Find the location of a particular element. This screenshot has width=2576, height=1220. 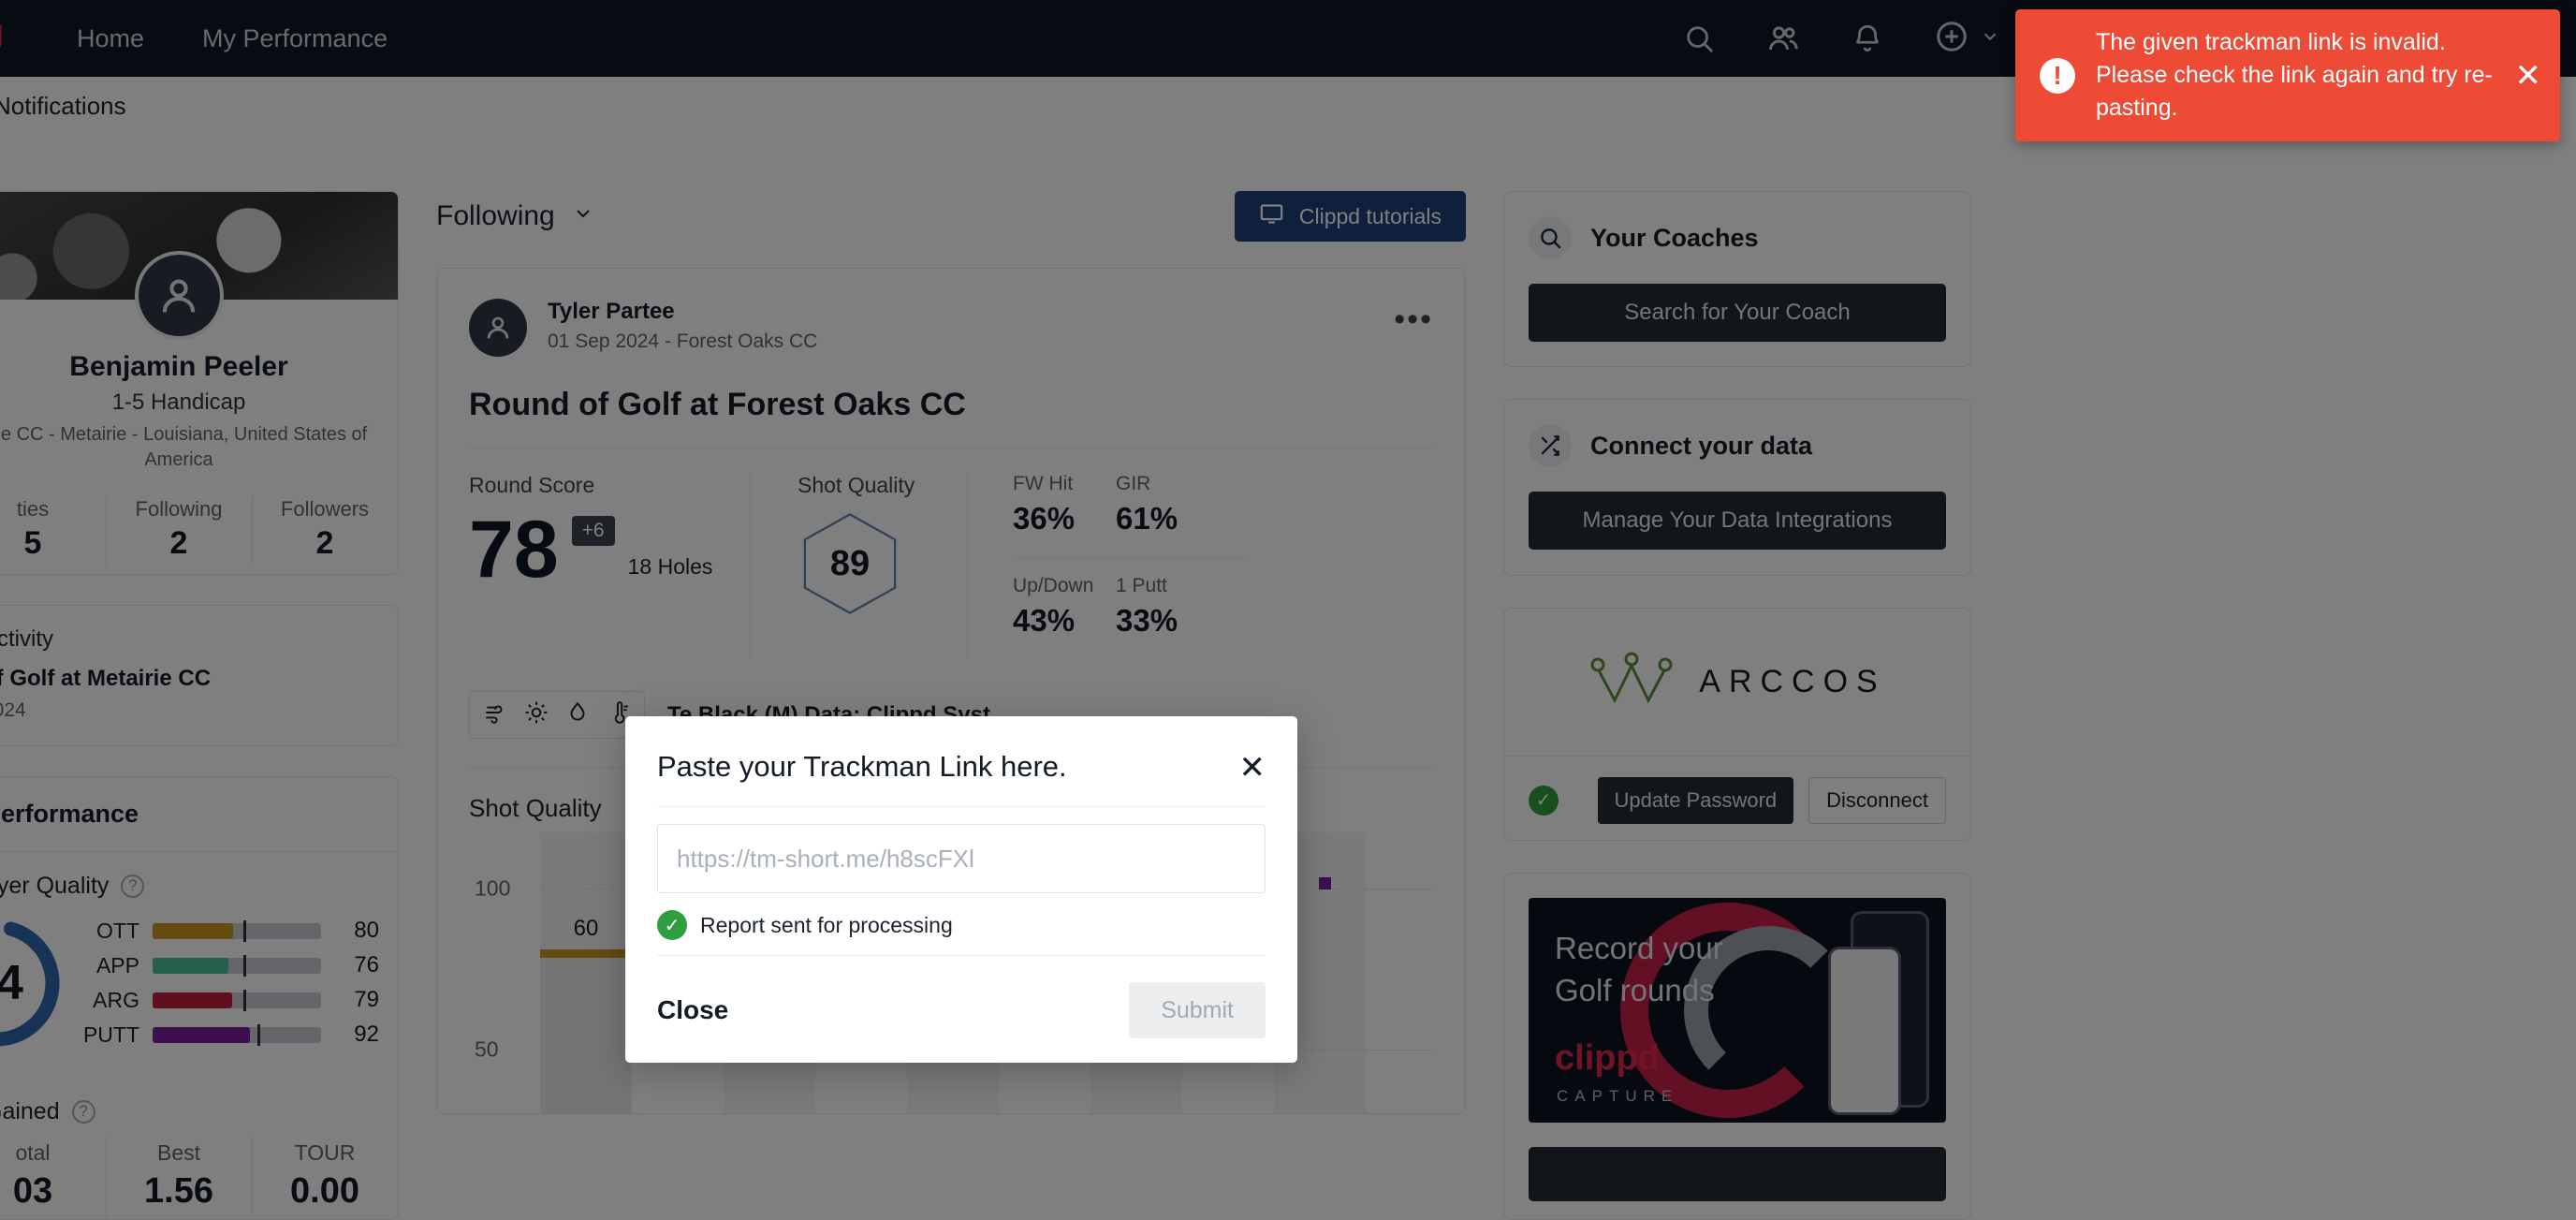

modal-title: Paste your Trackman Link here. is located at coordinates (862, 766).